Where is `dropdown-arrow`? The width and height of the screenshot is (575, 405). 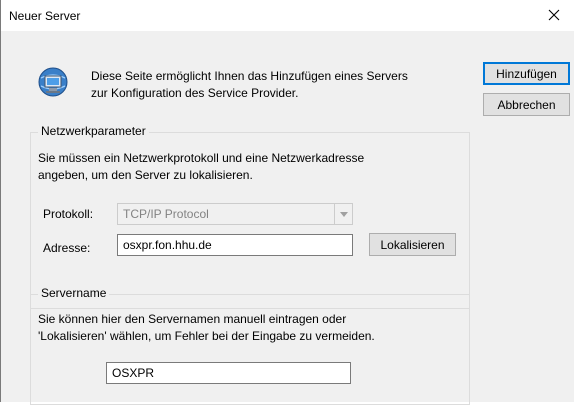 dropdown-arrow is located at coordinates (343, 214).